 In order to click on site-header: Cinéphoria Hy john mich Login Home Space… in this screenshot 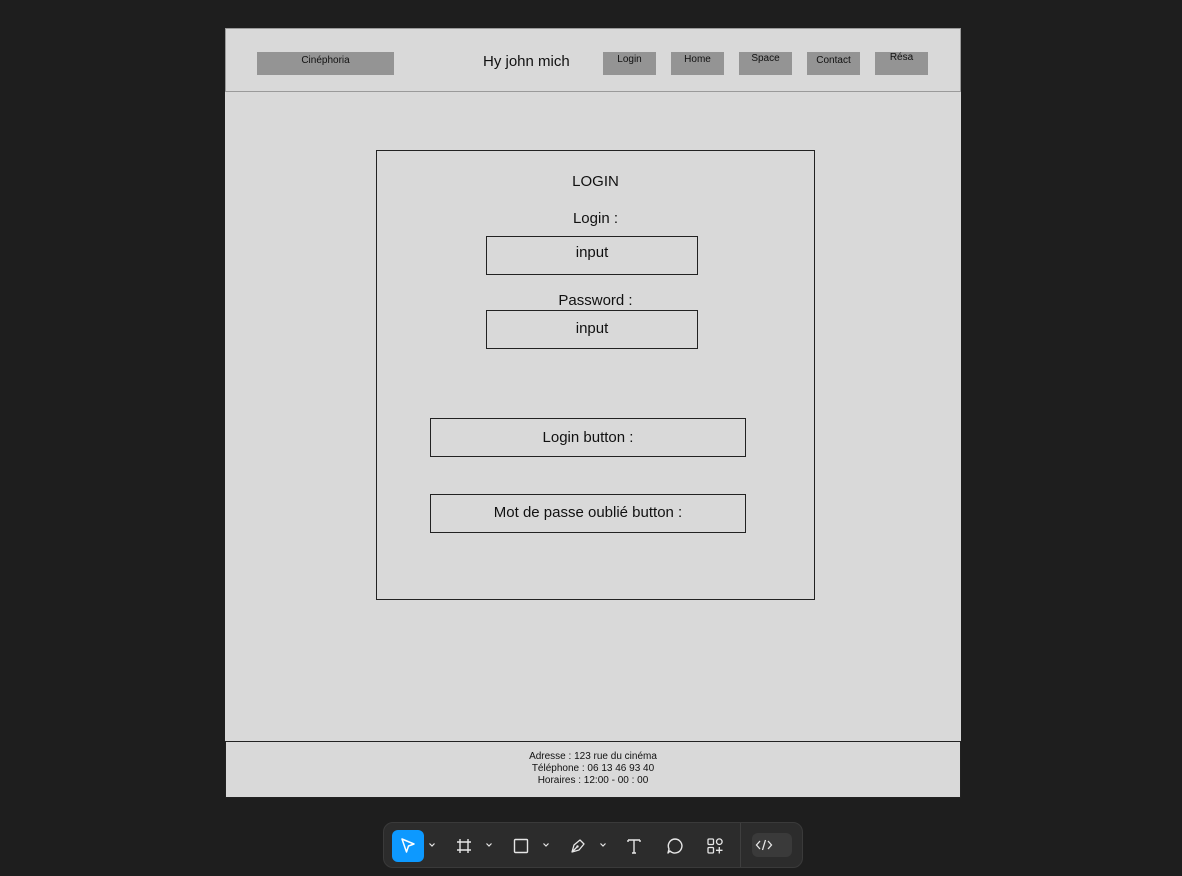, I will do `click(593, 60)`.